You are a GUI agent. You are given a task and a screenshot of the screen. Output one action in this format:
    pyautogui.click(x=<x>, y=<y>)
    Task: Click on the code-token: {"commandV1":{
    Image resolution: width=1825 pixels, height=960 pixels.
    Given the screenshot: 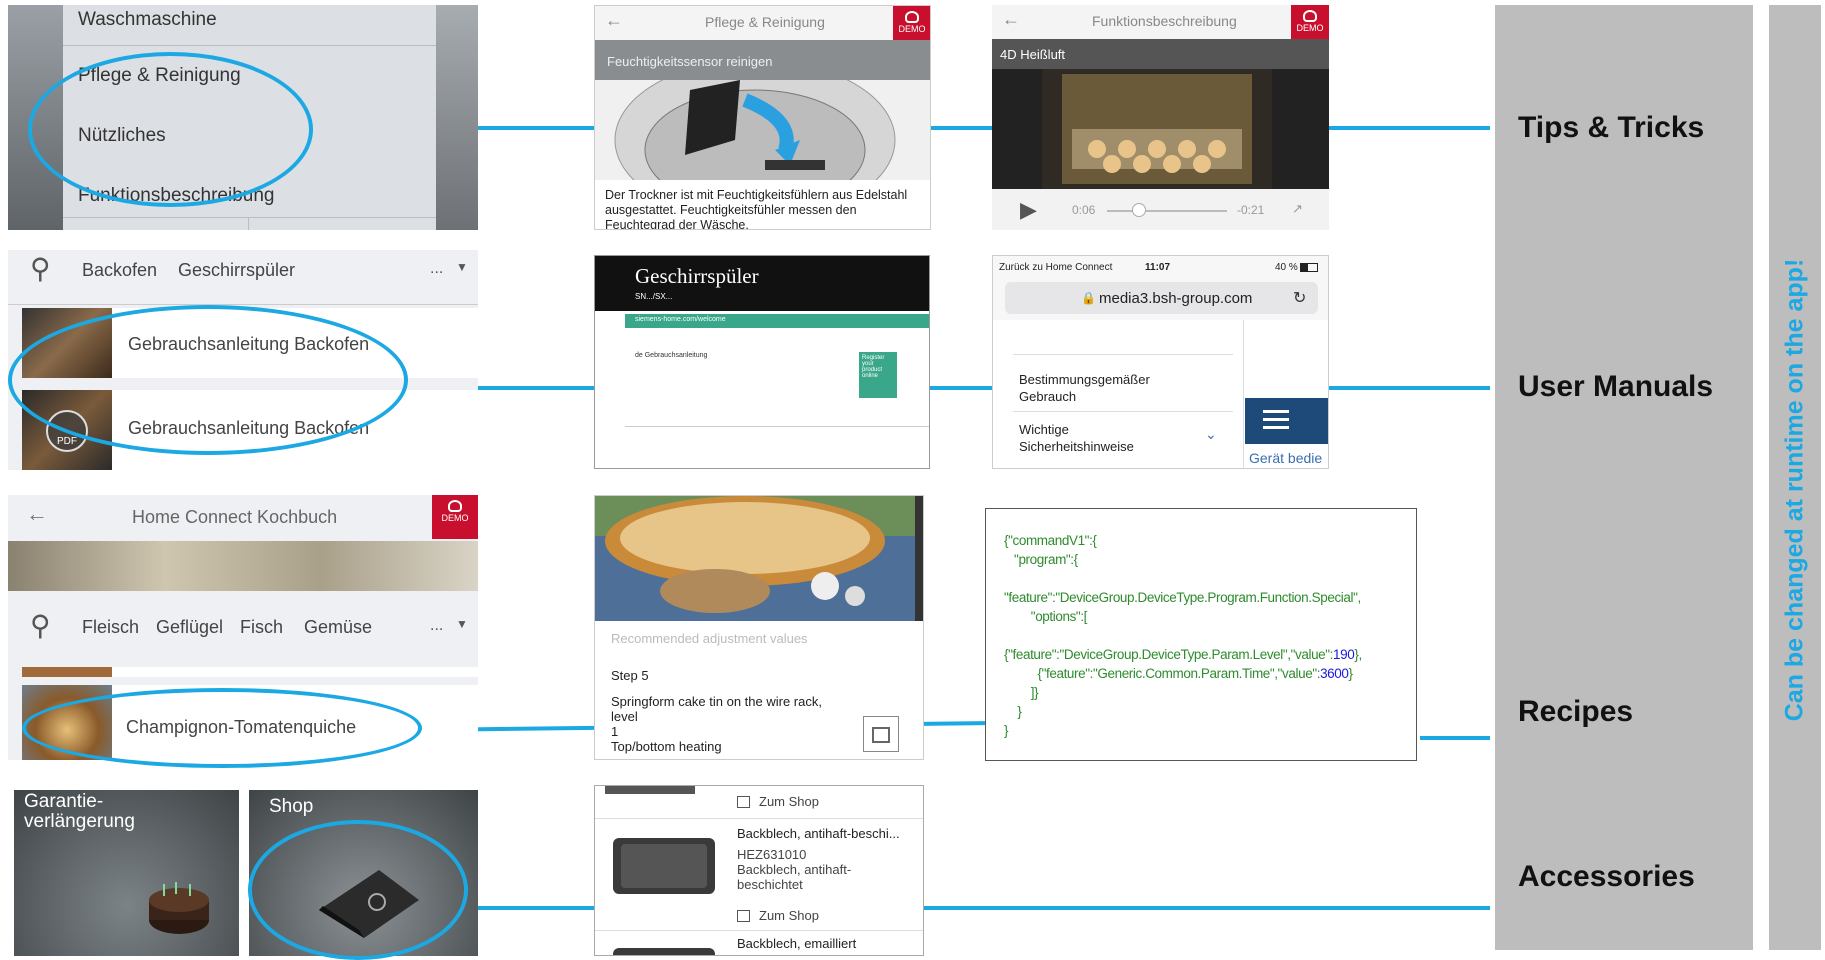 What is the action you would take?
    pyautogui.click(x=1050, y=540)
    